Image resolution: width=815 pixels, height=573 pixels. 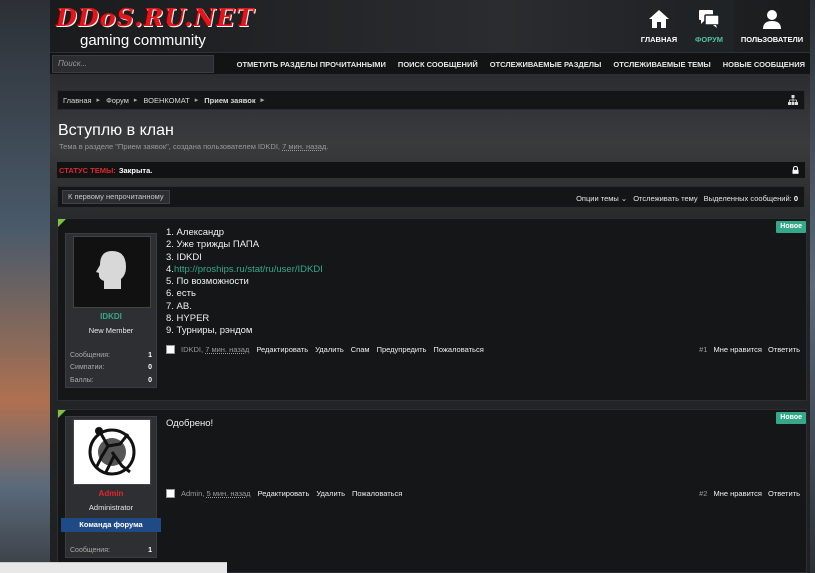 What do you see at coordinates (546, 64) in the screenshot?
I see `watched-forums-link: ОТСЛЕЖИВАЕМЫЕ РАЗДЕЛЫ` at bounding box center [546, 64].